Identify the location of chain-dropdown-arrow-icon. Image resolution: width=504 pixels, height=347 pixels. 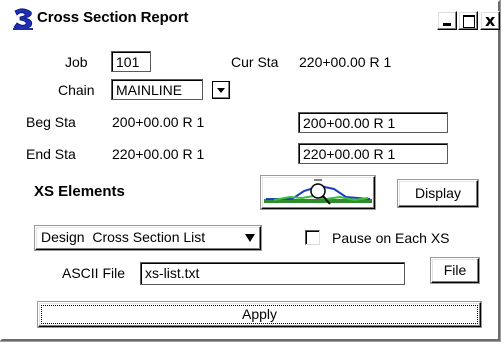
(221, 90).